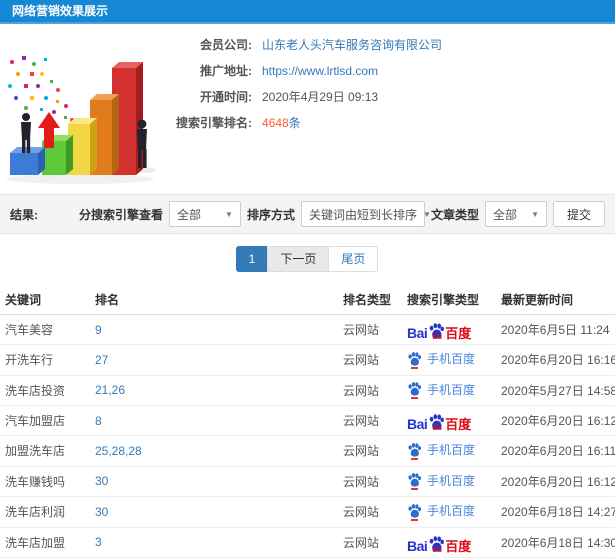  Describe the element at coordinates (555, 329) in the screenshot. I see `updated-cell: 2020年6月5日 11:24` at that location.